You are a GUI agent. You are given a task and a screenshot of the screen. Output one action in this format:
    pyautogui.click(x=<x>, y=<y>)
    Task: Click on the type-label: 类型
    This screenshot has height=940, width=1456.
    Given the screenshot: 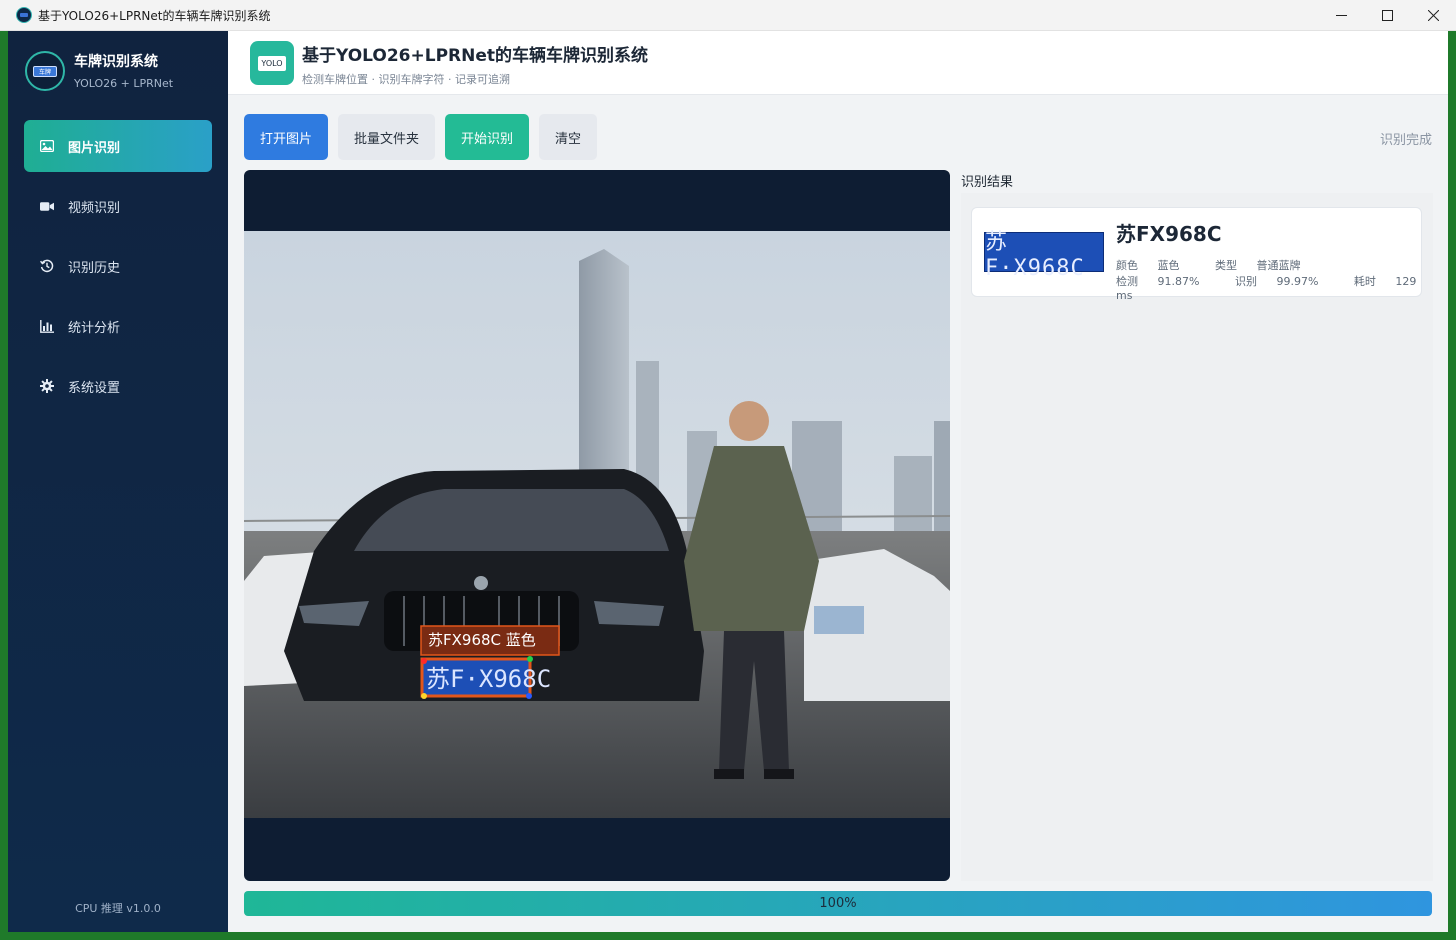 What is the action you would take?
    pyautogui.click(x=1226, y=265)
    